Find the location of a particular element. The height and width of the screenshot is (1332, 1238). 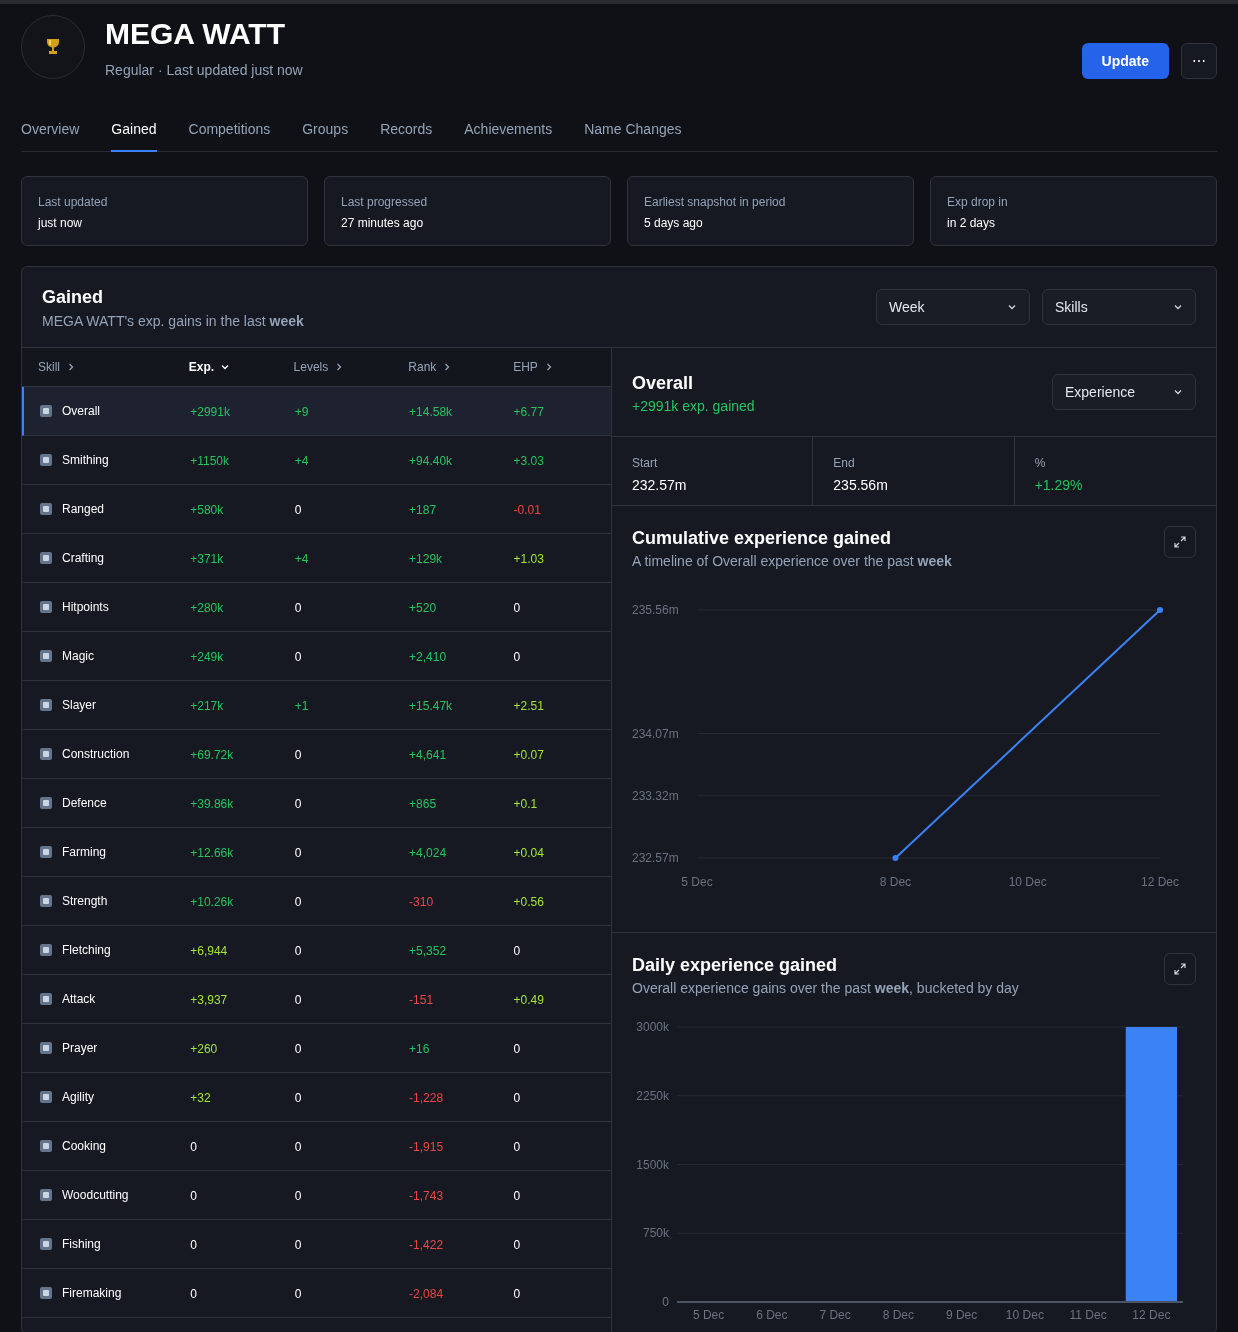

skill-row: Fishing 0 0 -1,422 0 is located at coordinates (316, 1244).